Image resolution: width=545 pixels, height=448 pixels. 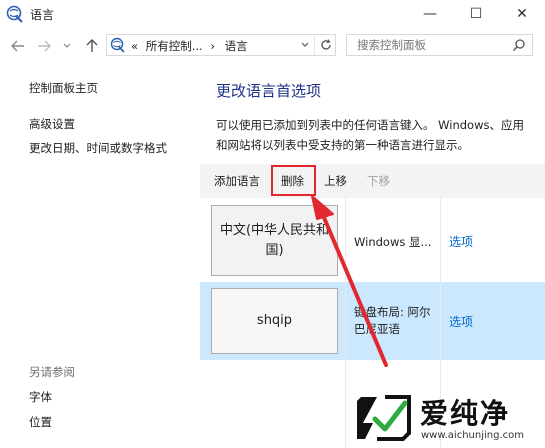 I want to click on breadcrumb-prefix: «, so click(x=134, y=46).